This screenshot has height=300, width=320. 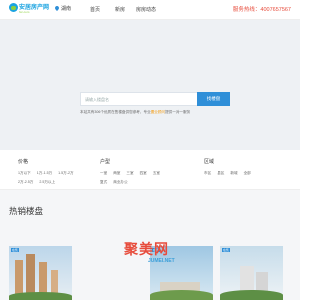 I want to click on search-note-suffix: 提供一对一服务, so click(x=178, y=112).